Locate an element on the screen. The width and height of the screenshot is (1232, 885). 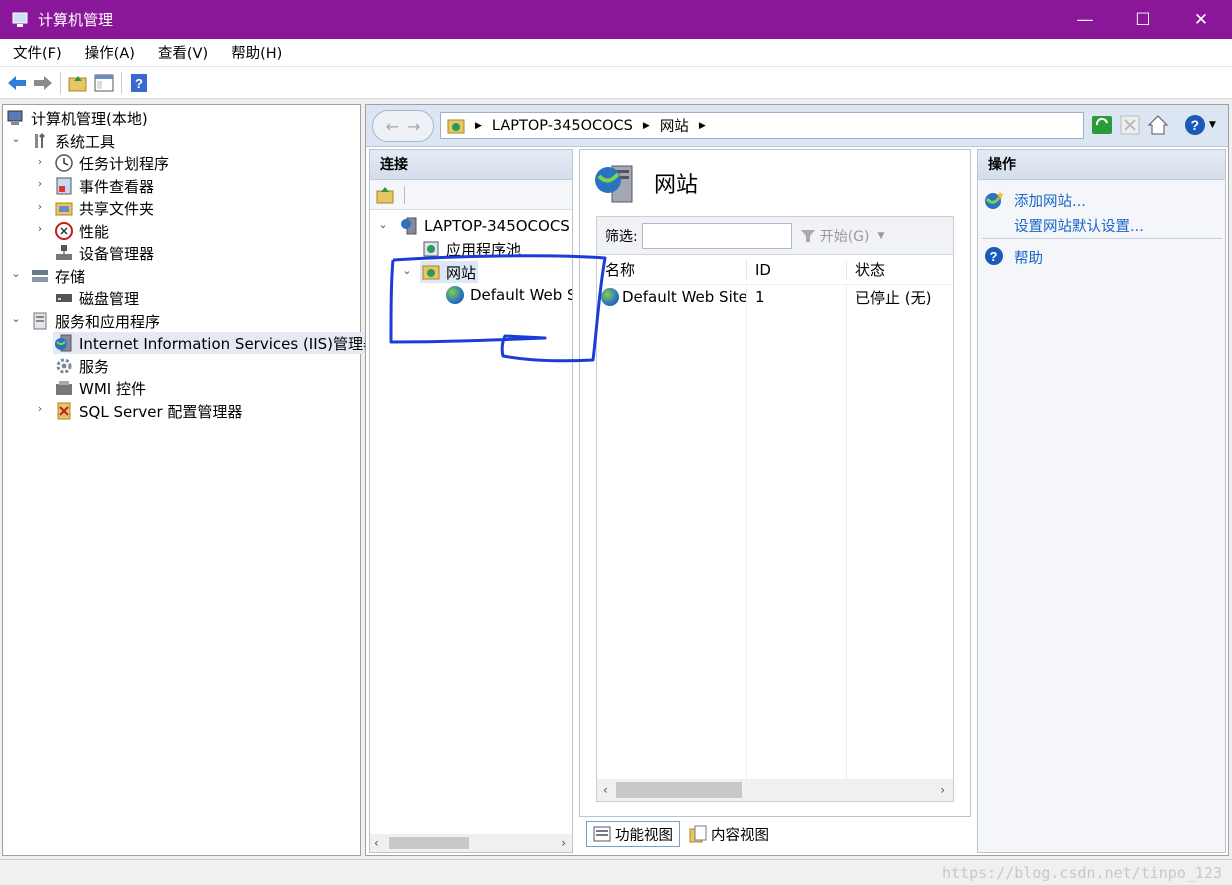
maximize-button: ☐ is located at coordinates (1143, 19).